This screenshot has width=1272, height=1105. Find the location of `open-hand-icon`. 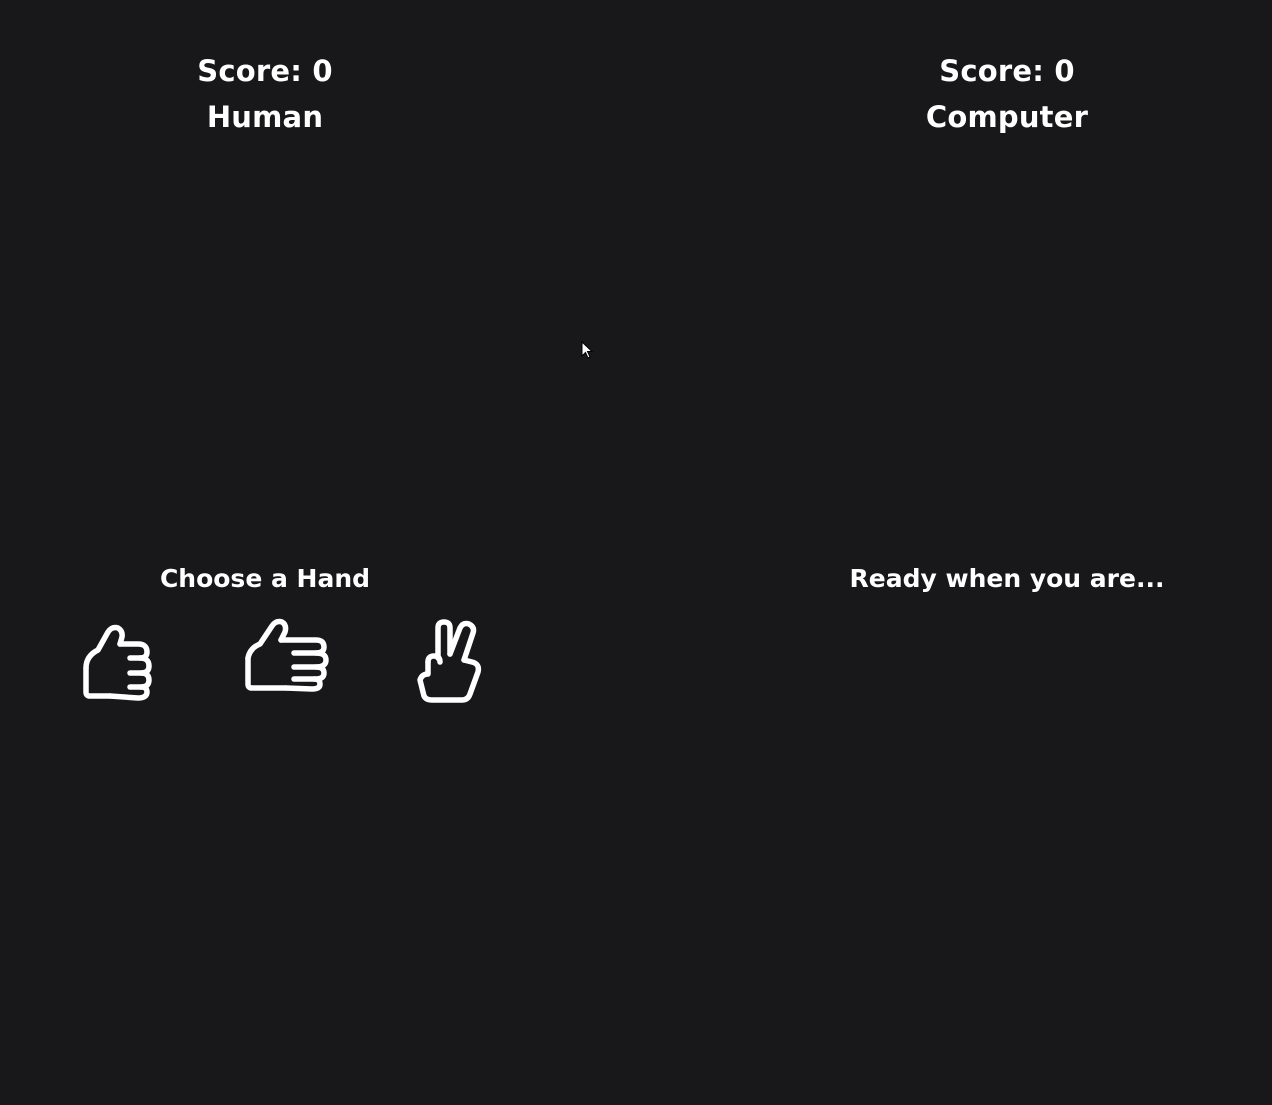

open-hand-icon is located at coordinates (287, 655).